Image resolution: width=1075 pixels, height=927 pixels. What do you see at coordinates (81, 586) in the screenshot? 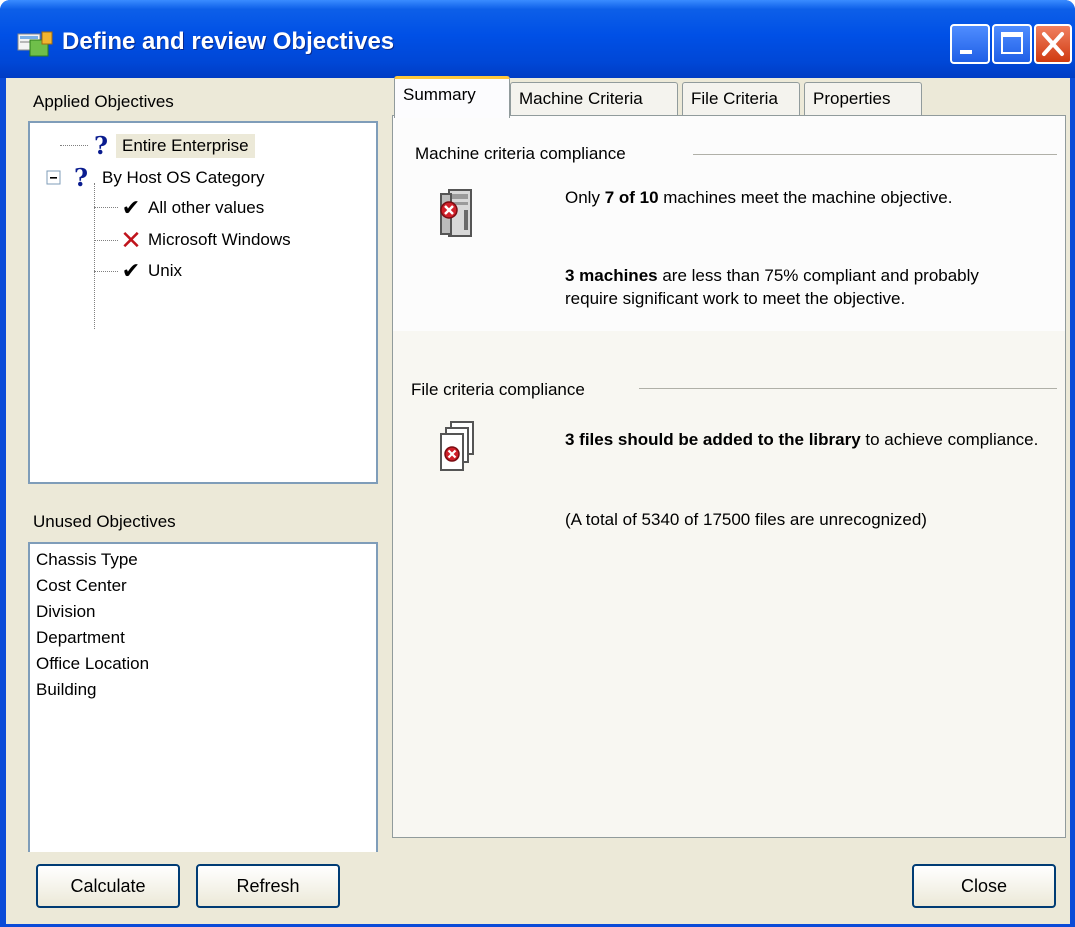
I see `list-item: Cost Center` at bounding box center [81, 586].